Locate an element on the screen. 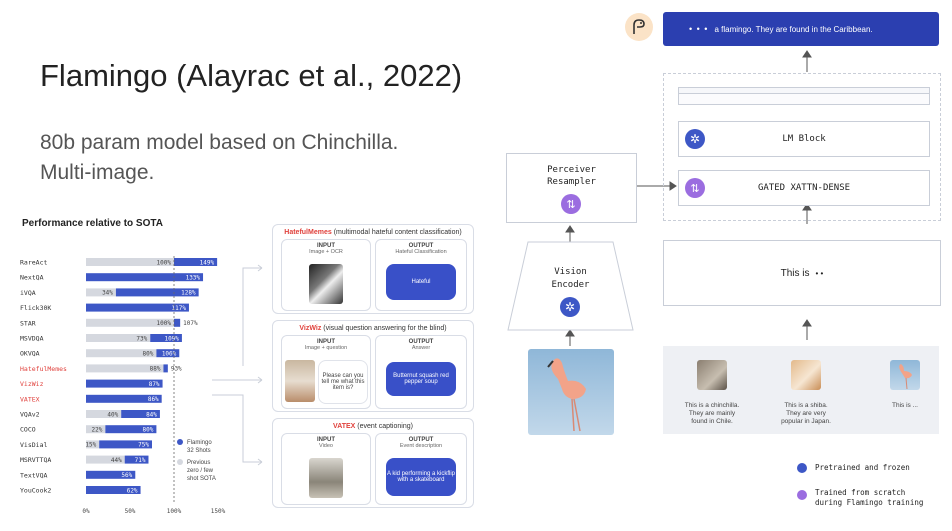 This screenshot has height=531, width=952. chinchilla-image is located at coordinates (712, 375).